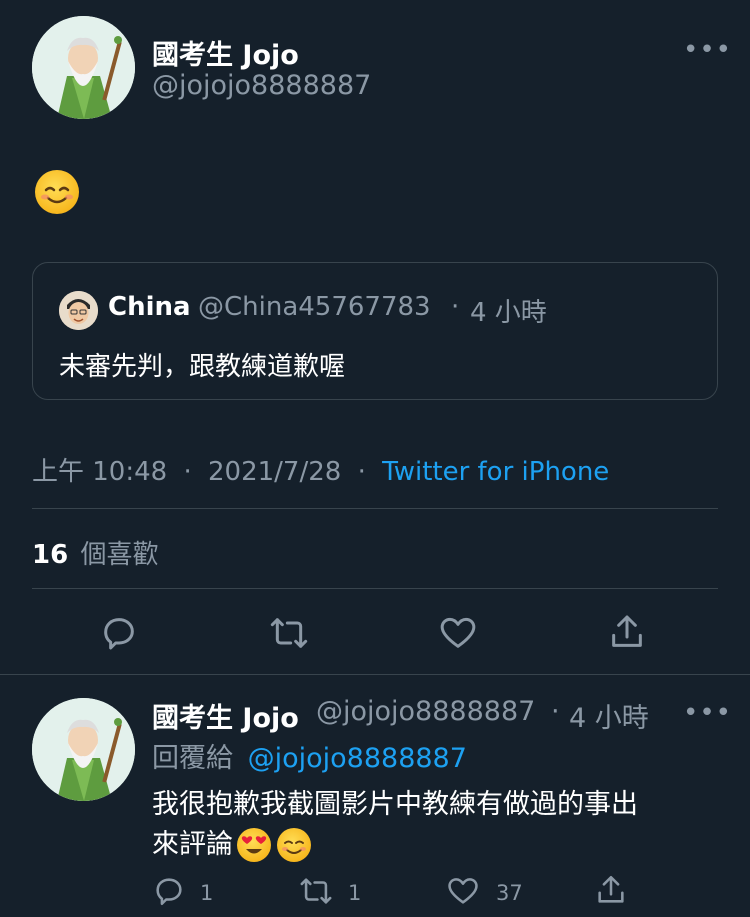  I want to click on tweet-body, so click(57, 192).